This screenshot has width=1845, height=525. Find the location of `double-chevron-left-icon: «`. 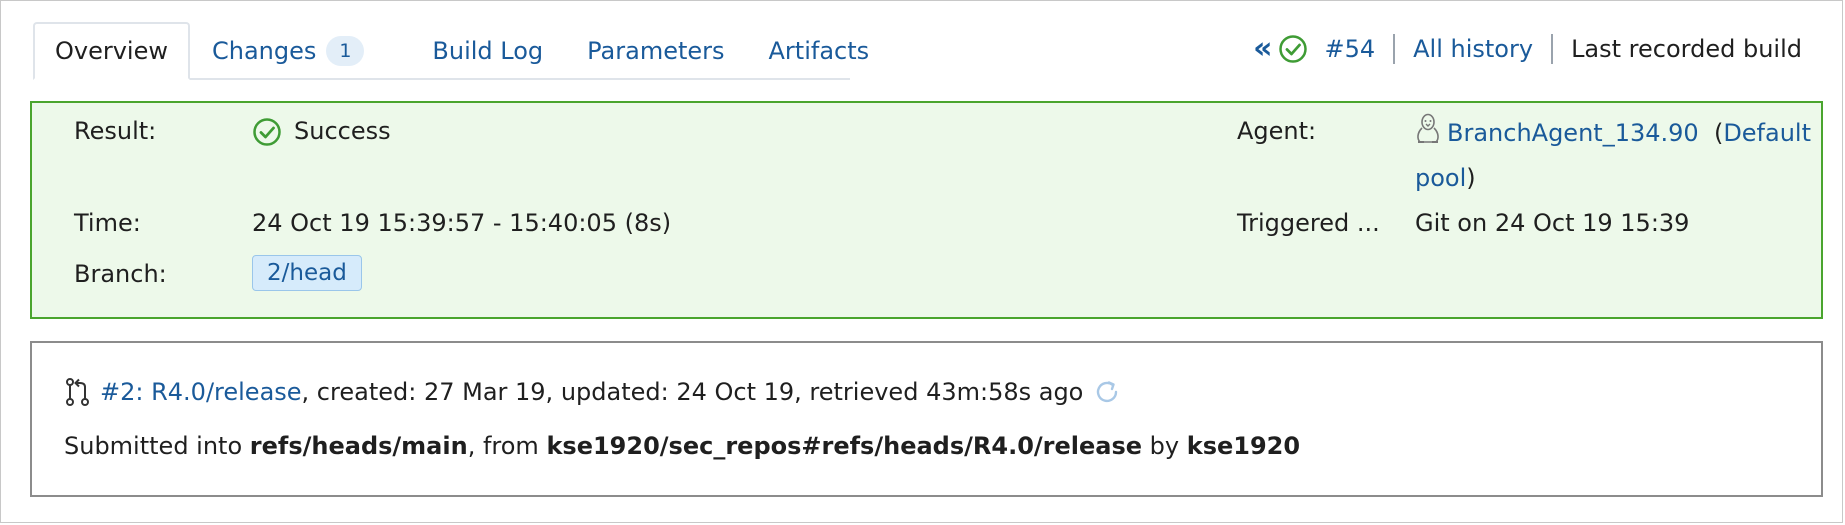

double-chevron-left-icon: « is located at coordinates (1263, 49).